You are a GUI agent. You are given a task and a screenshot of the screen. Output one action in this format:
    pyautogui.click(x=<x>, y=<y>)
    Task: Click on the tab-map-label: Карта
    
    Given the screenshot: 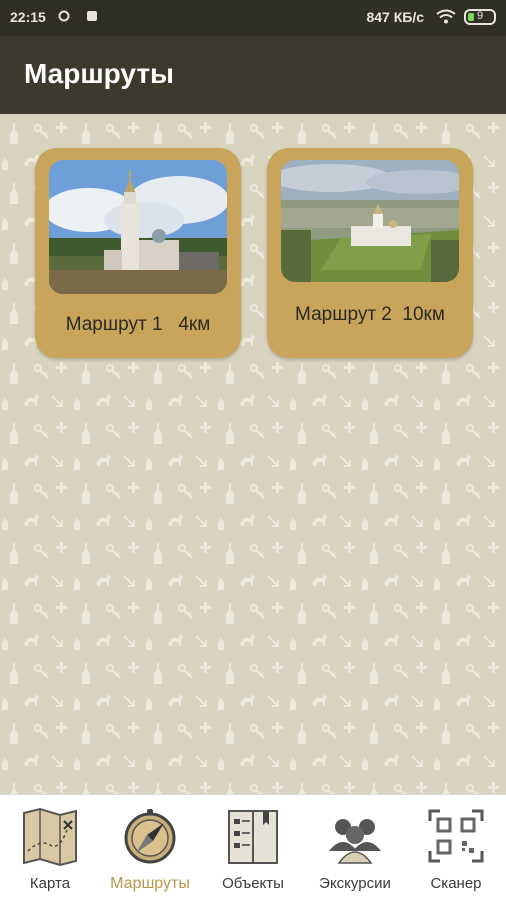 What is the action you would take?
    pyautogui.click(x=50, y=883)
    